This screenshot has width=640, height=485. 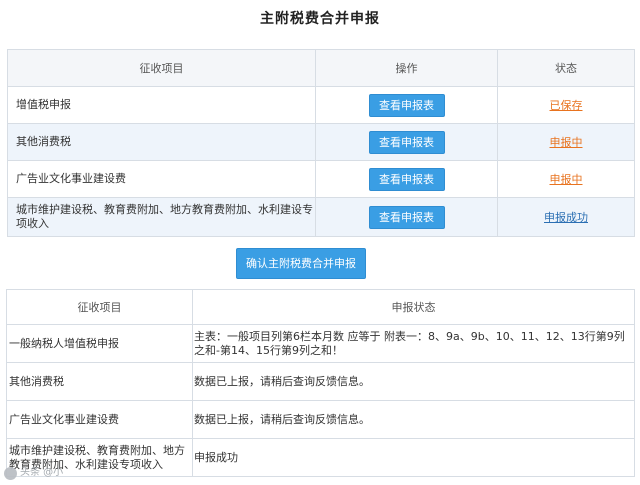 What do you see at coordinates (161, 105) in the screenshot?
I see `item-name: 增值税申报` at bounding box center [161, 105].